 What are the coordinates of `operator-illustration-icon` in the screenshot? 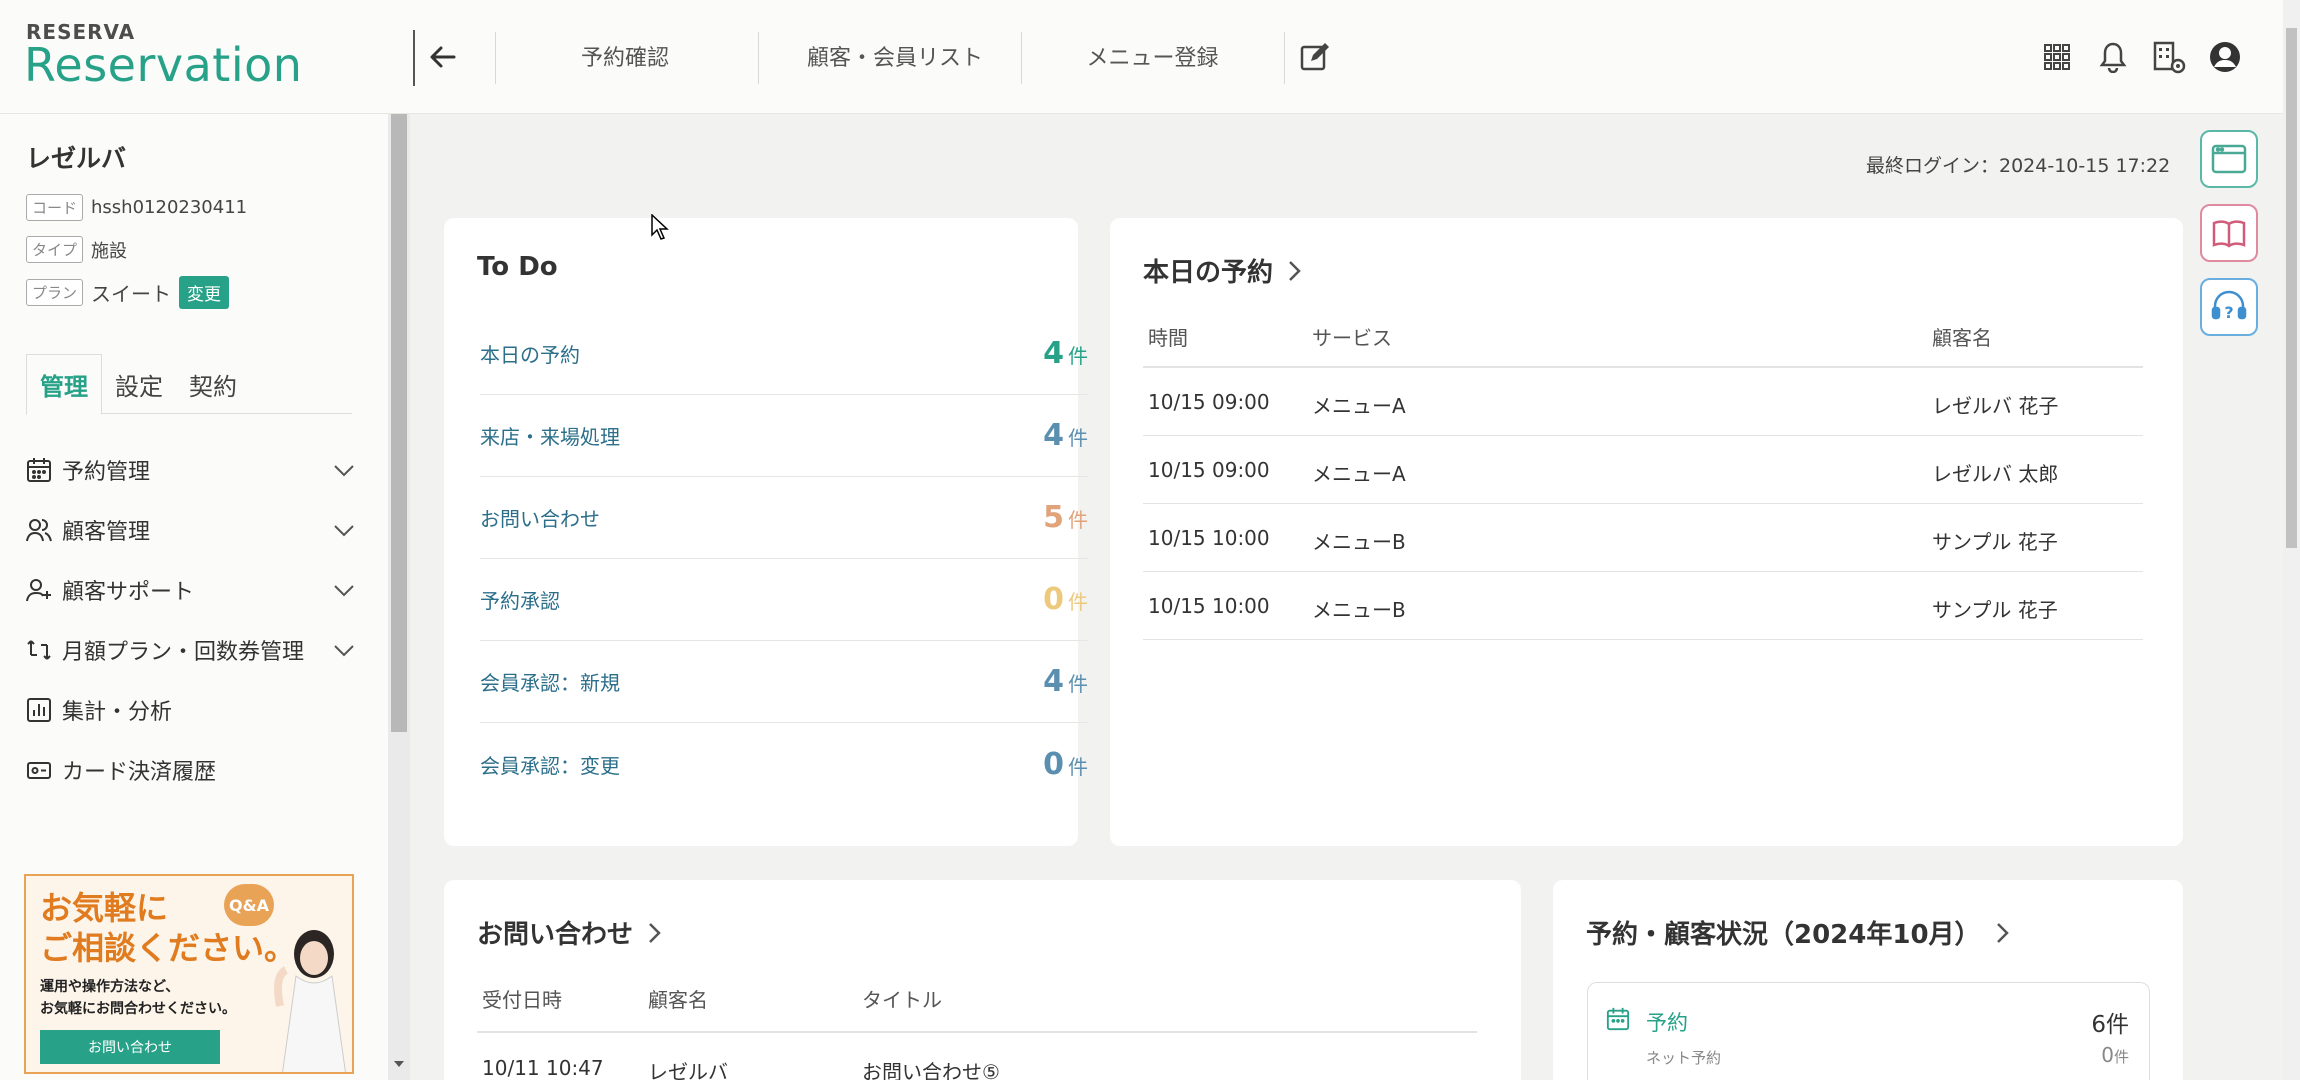 It's located at (310, 1001).